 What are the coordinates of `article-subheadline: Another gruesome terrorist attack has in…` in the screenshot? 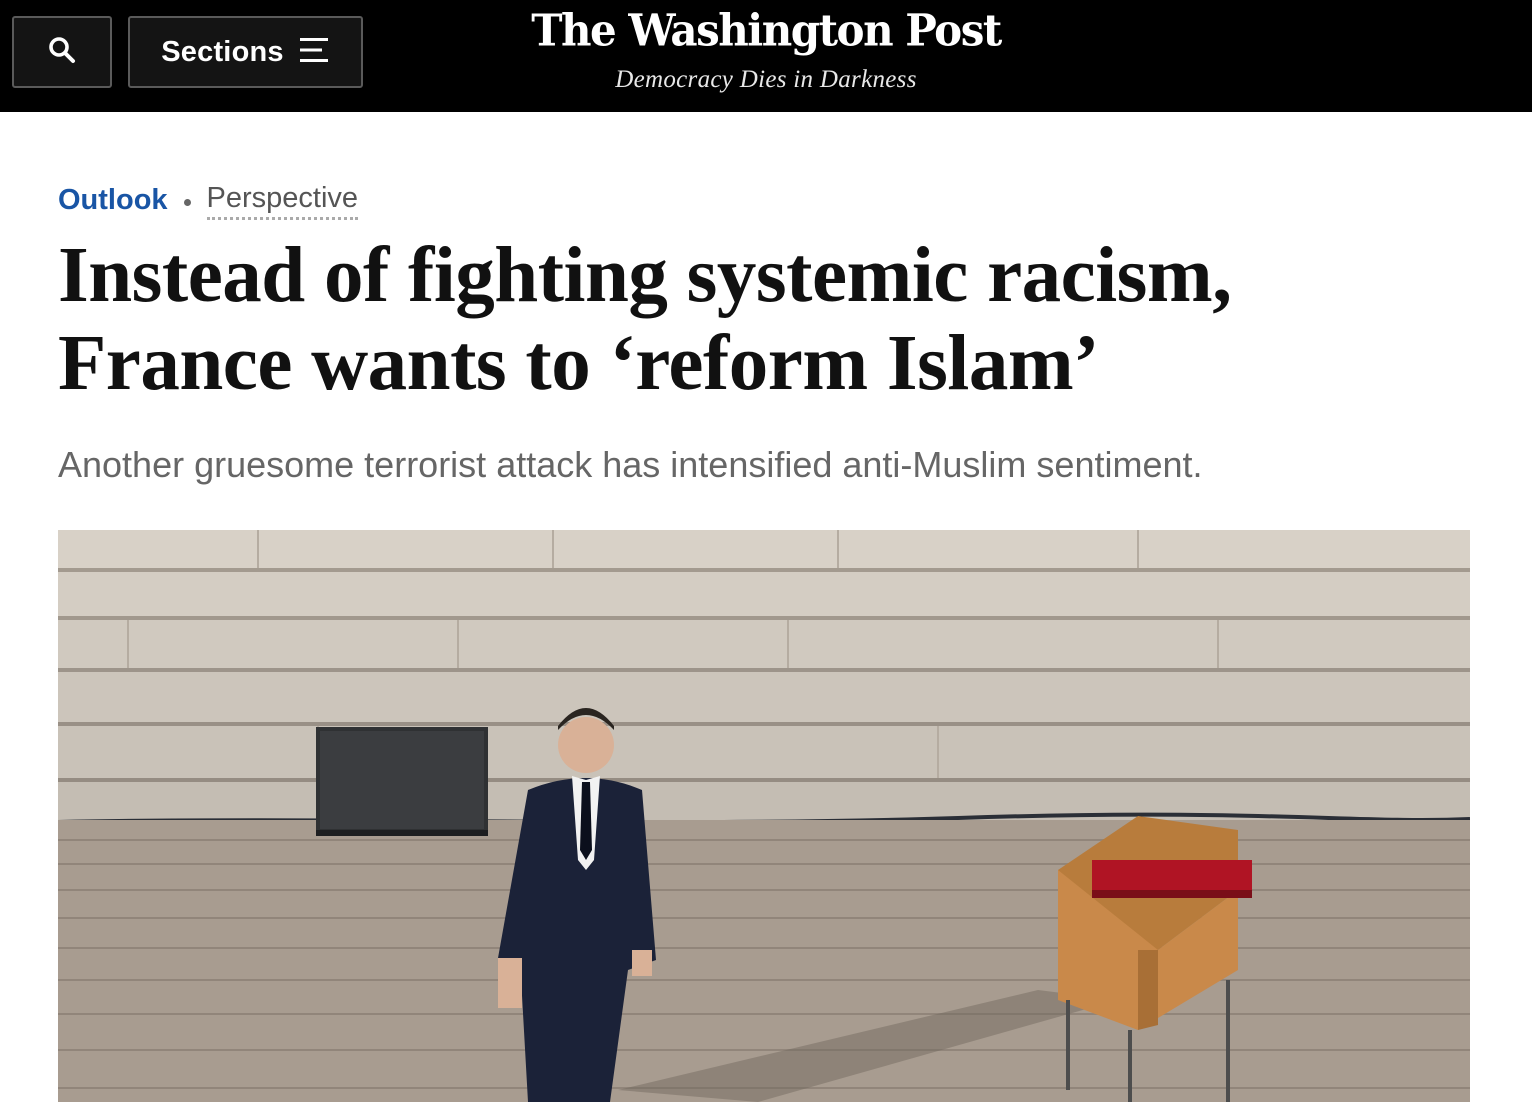 It's located at (630, 464).